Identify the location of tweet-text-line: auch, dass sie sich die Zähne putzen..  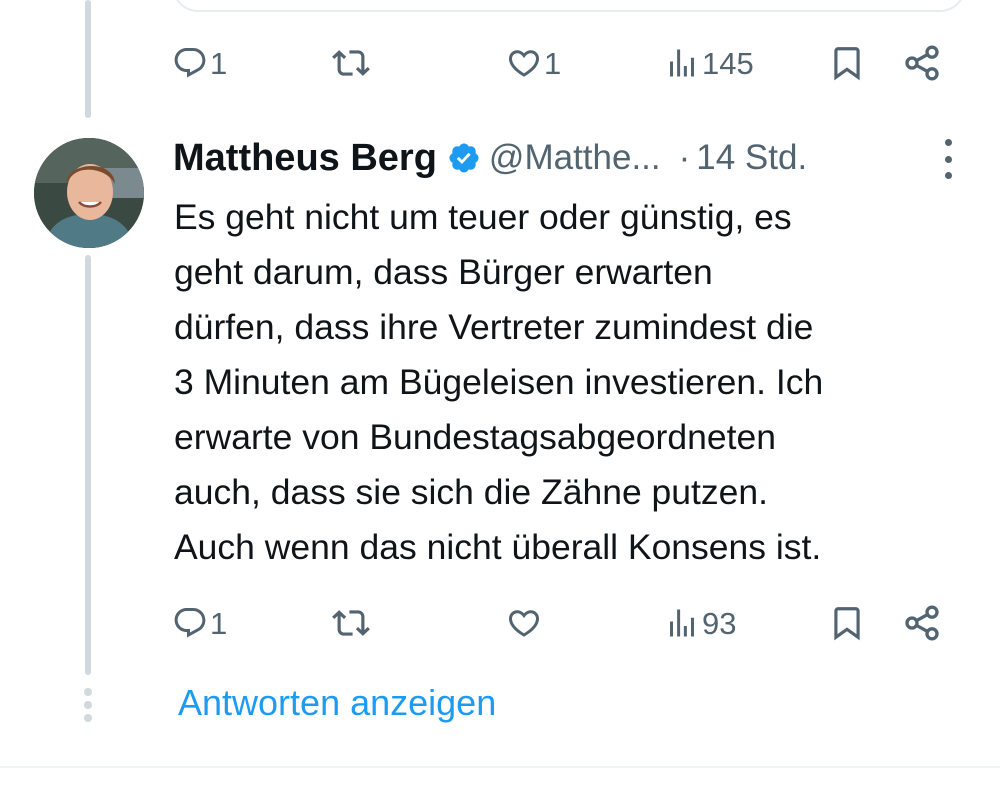
(471, 492).